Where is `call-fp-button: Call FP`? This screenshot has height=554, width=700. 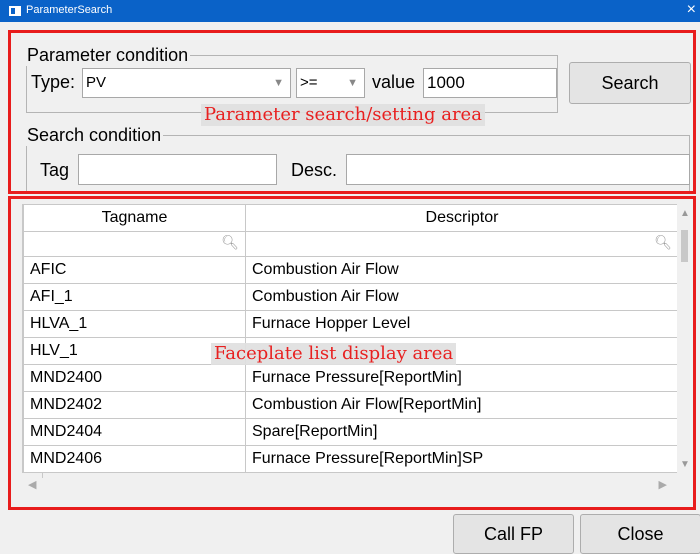
call-fp-button: Call FP is located at coordinates (513, 534).